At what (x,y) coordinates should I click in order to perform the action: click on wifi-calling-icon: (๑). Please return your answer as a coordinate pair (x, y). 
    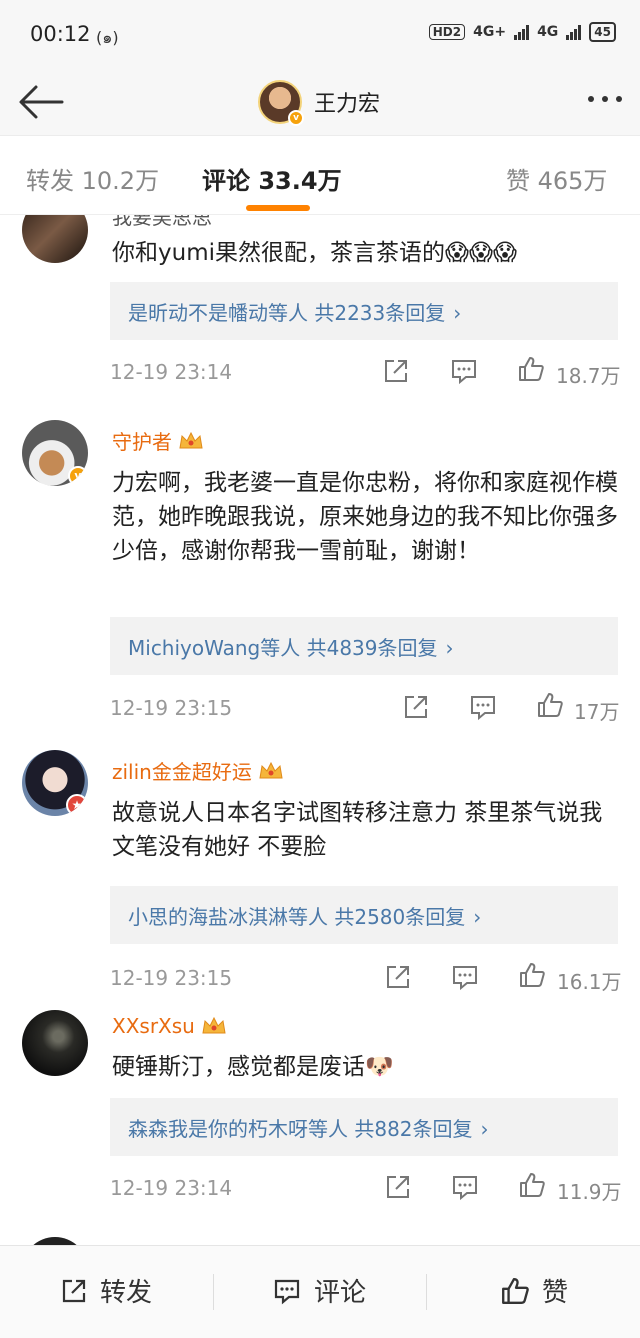
    Looking at the image, I should click on (107, 37).